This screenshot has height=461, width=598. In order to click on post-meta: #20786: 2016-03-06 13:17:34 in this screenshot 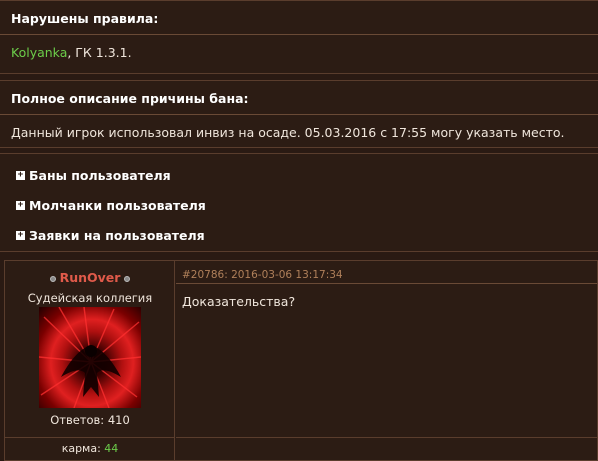, I will do `click(262, 275)`.